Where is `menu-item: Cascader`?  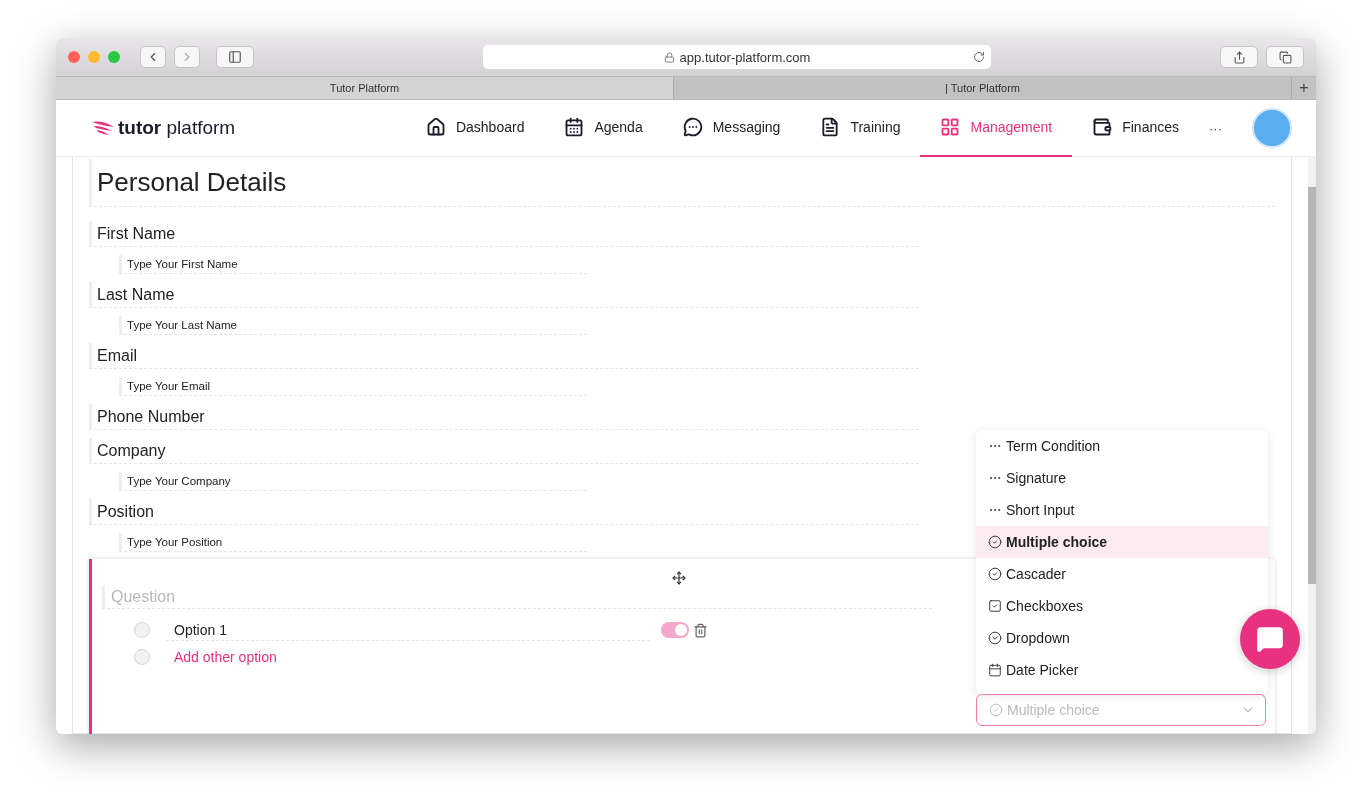
menu-item: Cascader is located at coordinates (1025, 574).